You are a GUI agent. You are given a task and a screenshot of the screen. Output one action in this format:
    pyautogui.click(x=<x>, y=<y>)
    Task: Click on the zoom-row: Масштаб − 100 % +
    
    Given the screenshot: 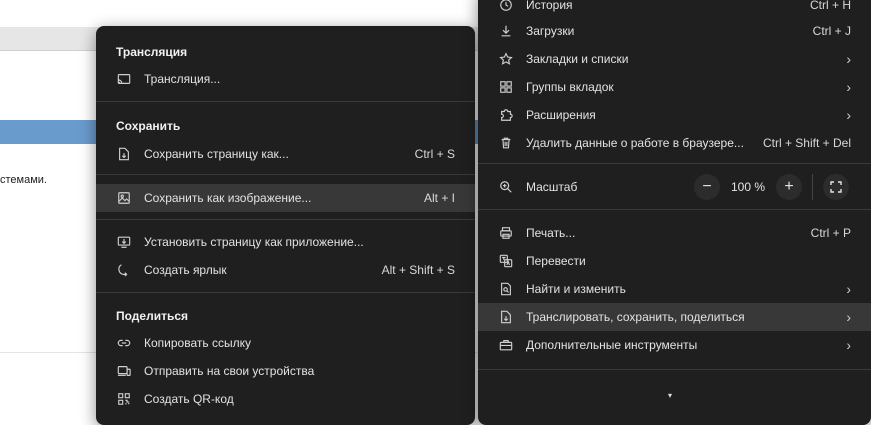 What is the action you would take?
    pyautogui.click(x=674, y=187)
    